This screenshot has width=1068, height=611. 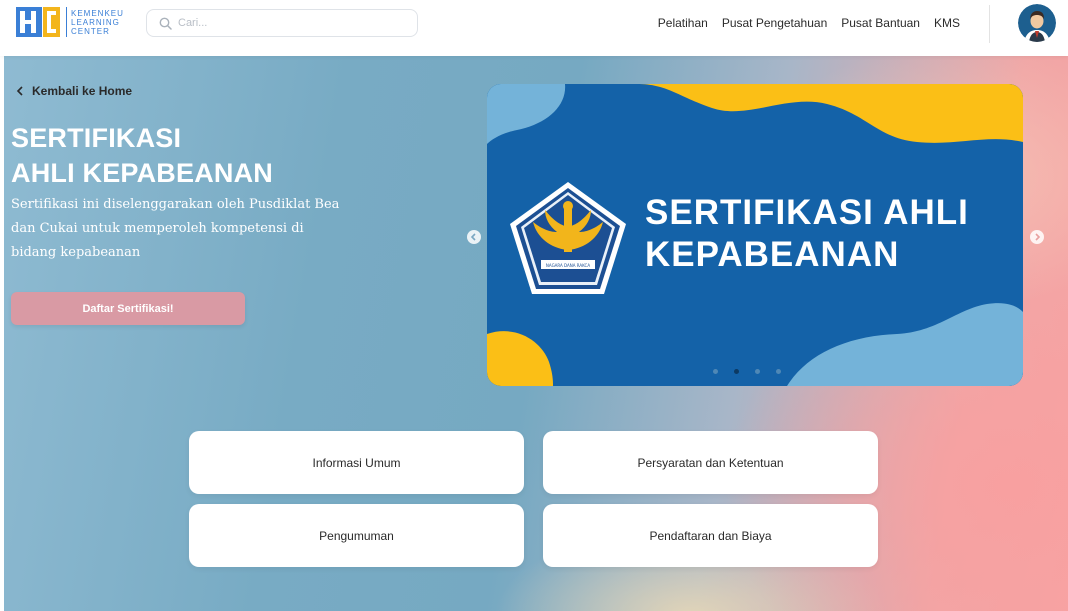 What do you see at coordinates (128, 308) in the screenshot?
I see `daftar-sertifikasi-button: Daftar Sertifikasi!` at bounding box center [128, 308].